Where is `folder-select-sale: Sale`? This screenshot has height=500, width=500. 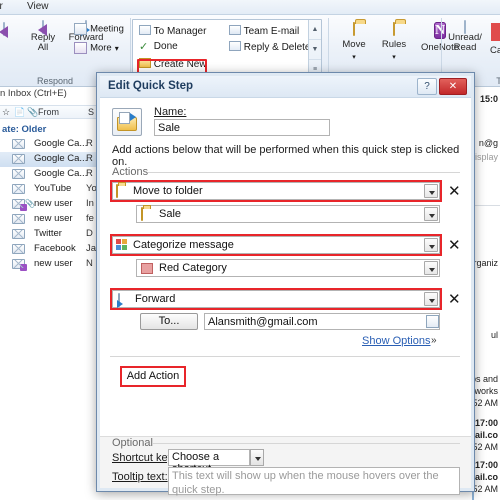 folder-select-sale: Sale is located at coordinates (288, 214).